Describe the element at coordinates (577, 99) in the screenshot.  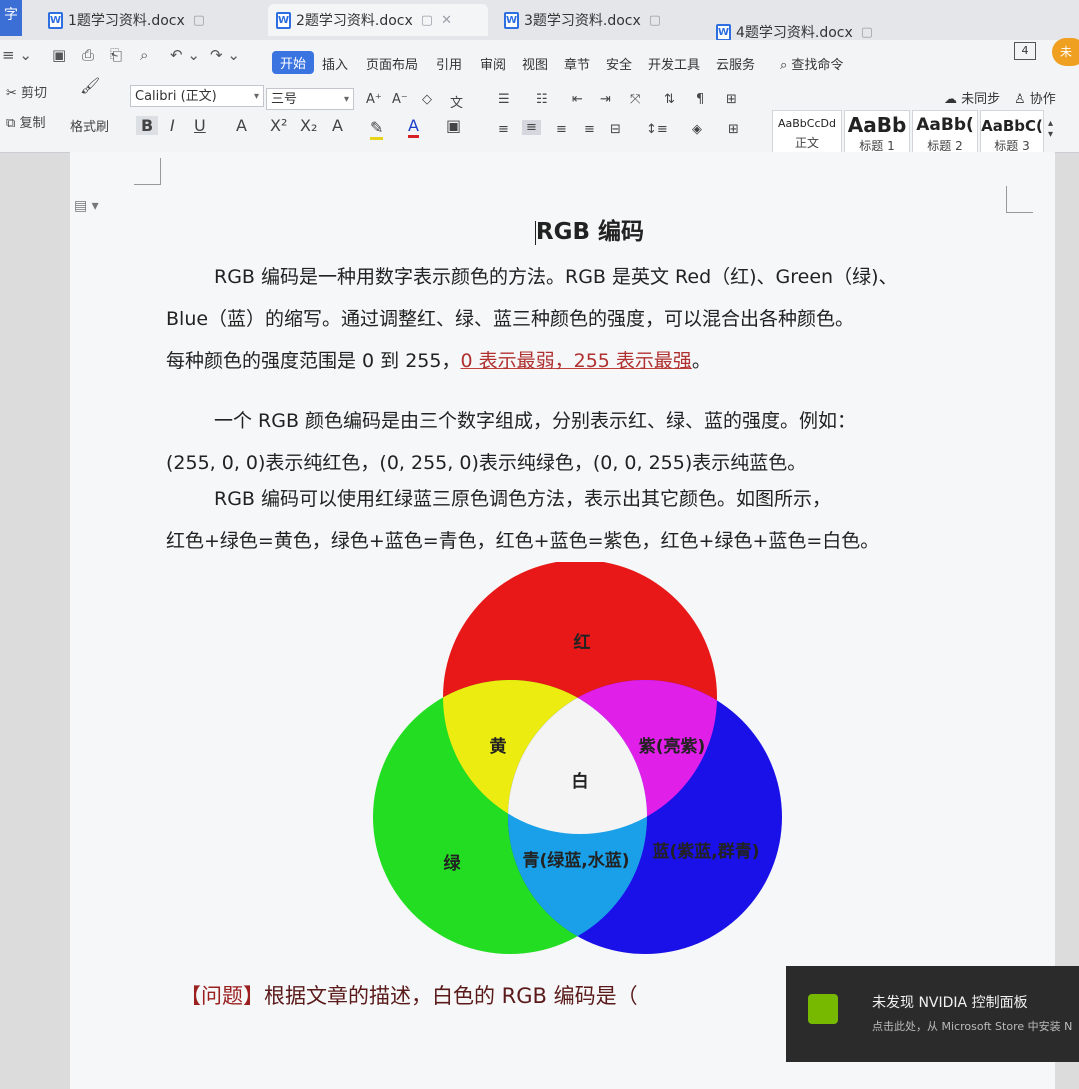
I see `decrease-indent-icon: ⇤` at that location.